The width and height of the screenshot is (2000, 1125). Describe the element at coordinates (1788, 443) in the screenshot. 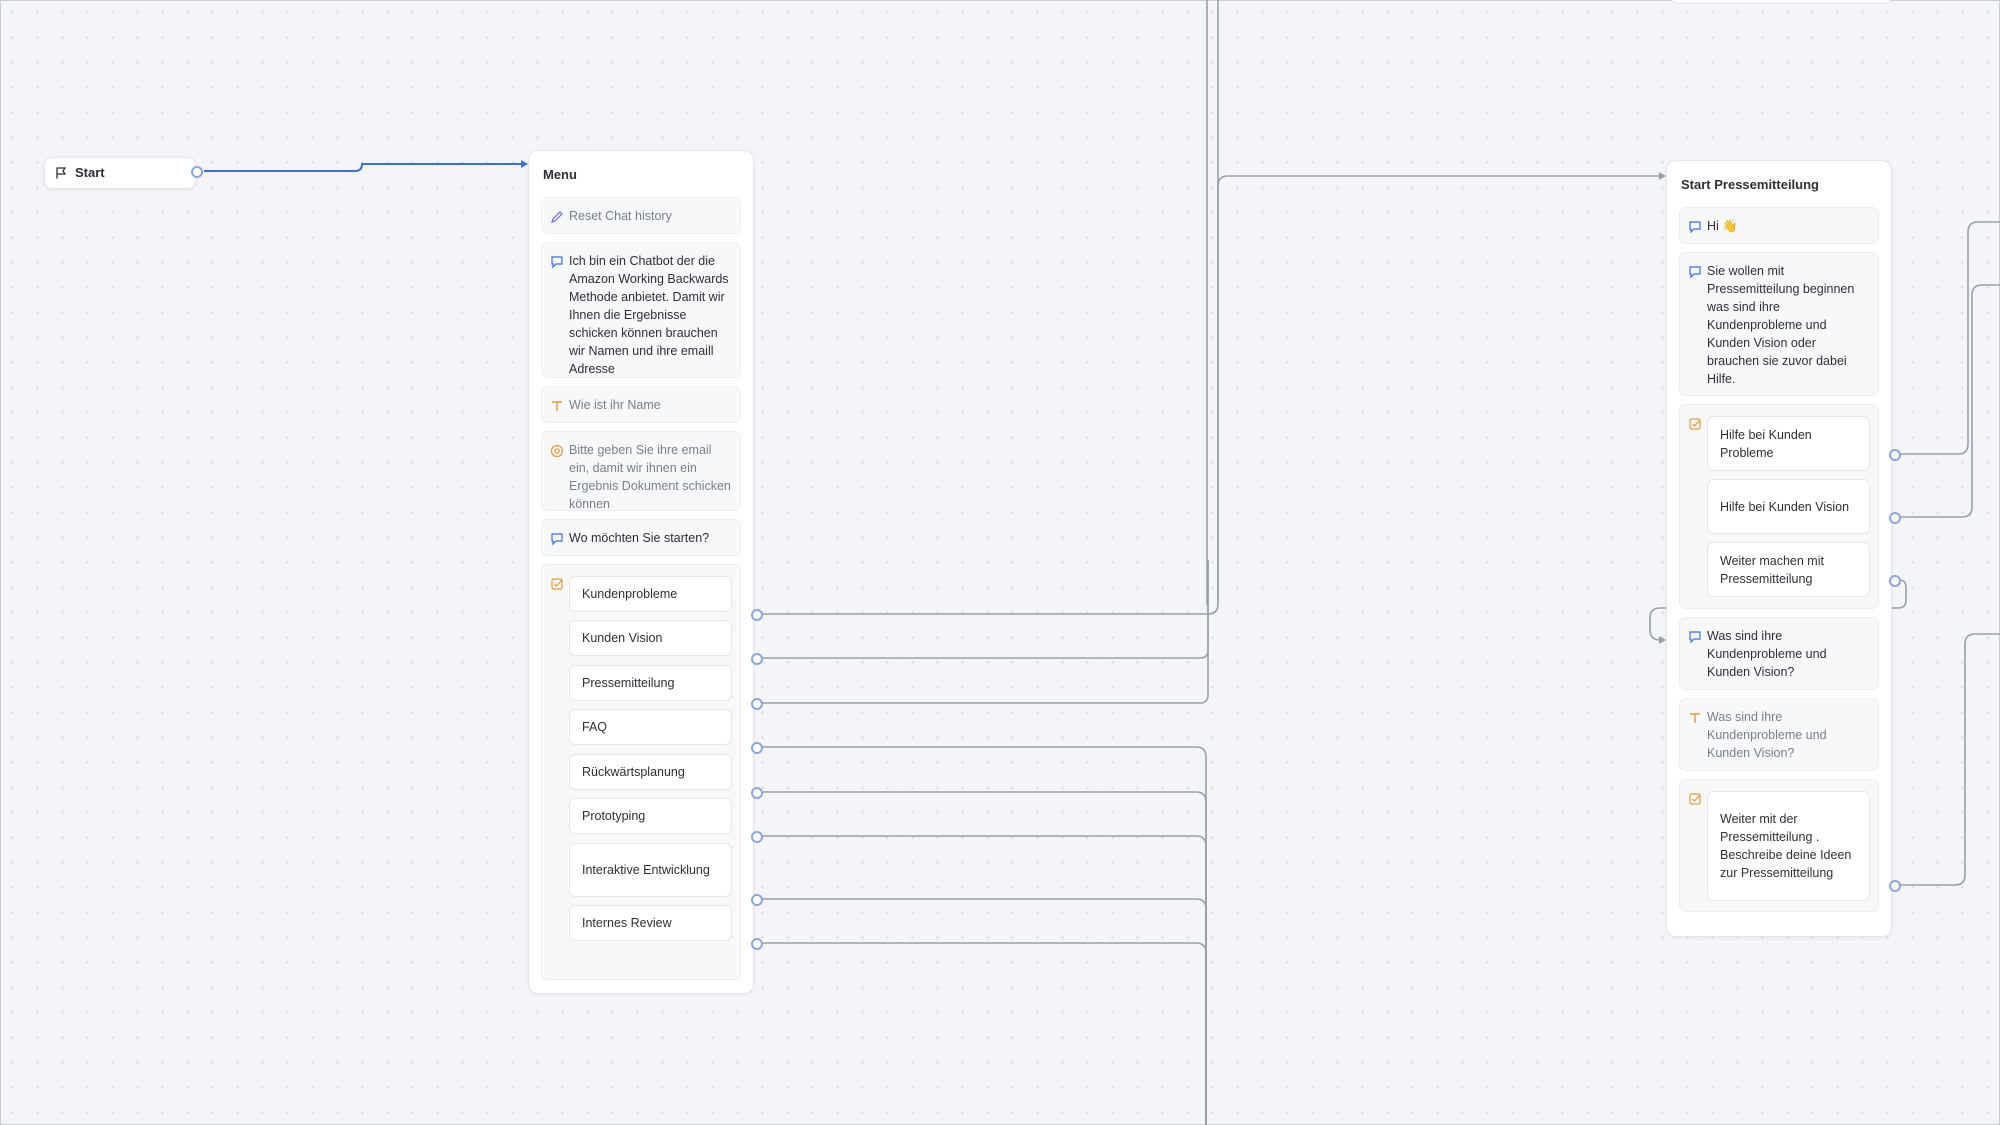

I see `choice-item: Hilfe bei Kunden Probleme` at that location.